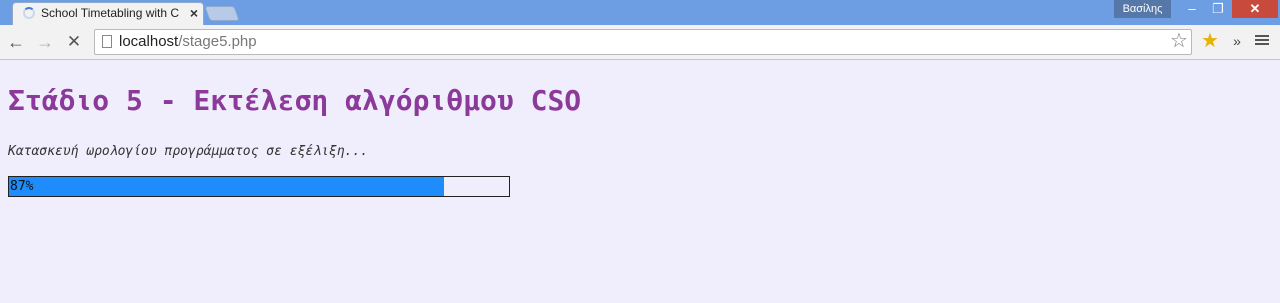  I want to click on page-icon, so click(107, 41).